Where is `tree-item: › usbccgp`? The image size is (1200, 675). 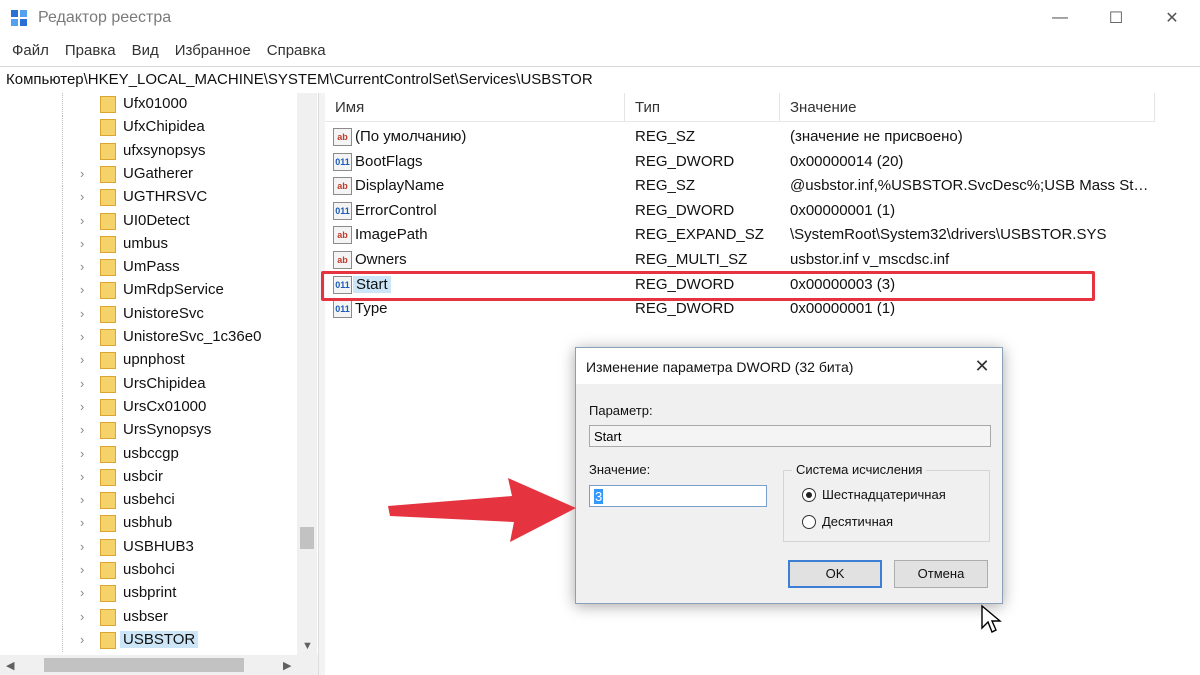
tree-item: › usbccgp is located at coordinates (150, 454).